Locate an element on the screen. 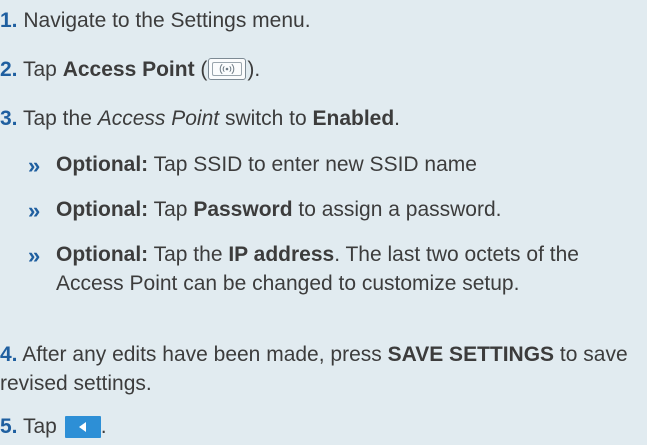 This screenshot has height=445, width=647. step-1: 1. Navigate to the Settings menu. is located at coordinates (155, 20).